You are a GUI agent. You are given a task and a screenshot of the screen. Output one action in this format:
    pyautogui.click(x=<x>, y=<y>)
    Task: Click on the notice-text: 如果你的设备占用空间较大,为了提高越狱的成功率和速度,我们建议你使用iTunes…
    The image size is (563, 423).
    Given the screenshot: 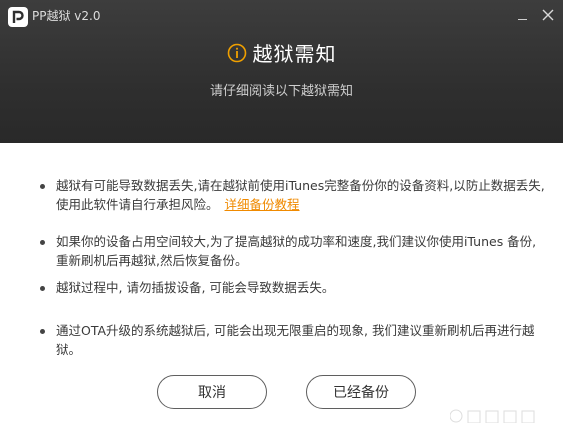 What is the action you would take?
    pyautogui.click(x=296, y=251)
    